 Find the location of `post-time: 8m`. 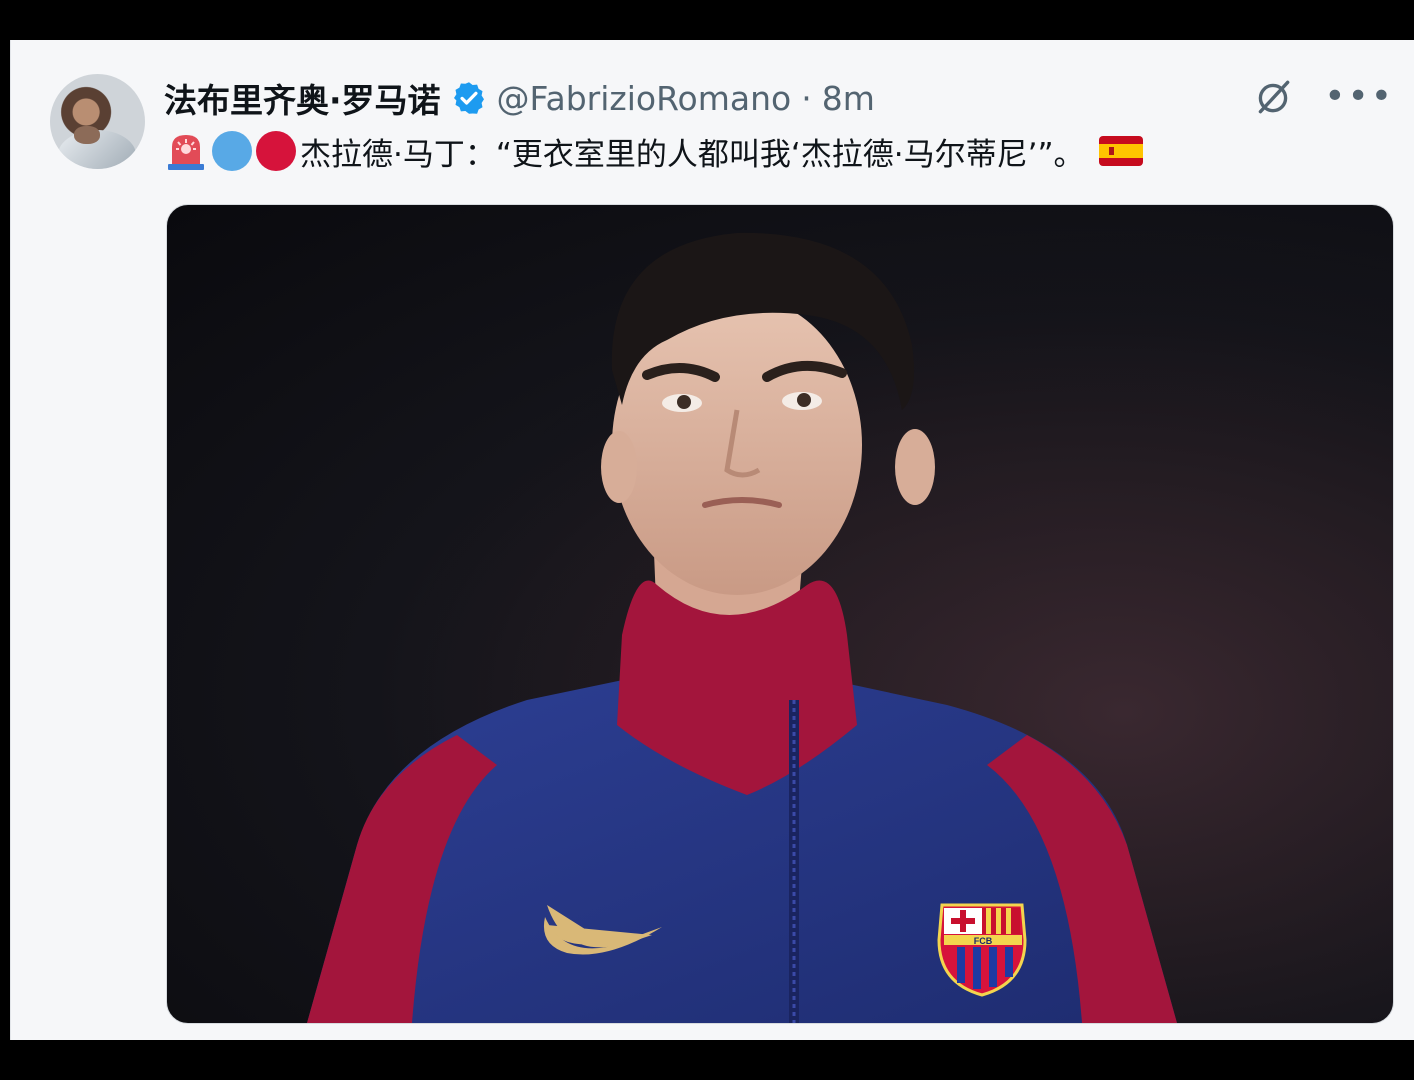

post-time: 8m is located at coordinates (848, 98).